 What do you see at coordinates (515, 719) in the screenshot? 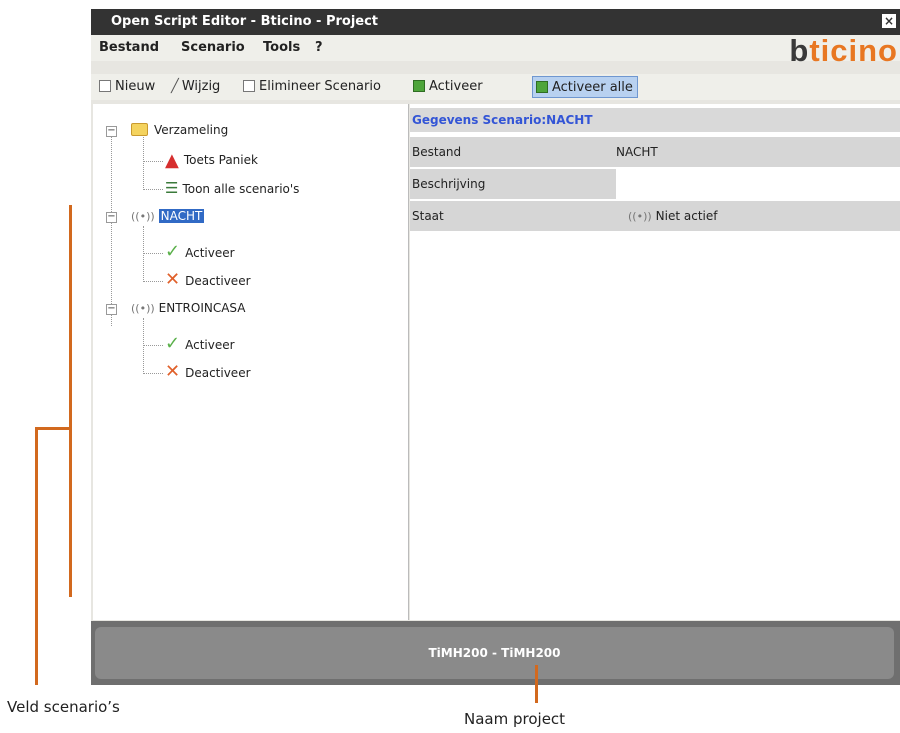
I see `annotation-project-name: Naam project` at bounding box center [515, 719].